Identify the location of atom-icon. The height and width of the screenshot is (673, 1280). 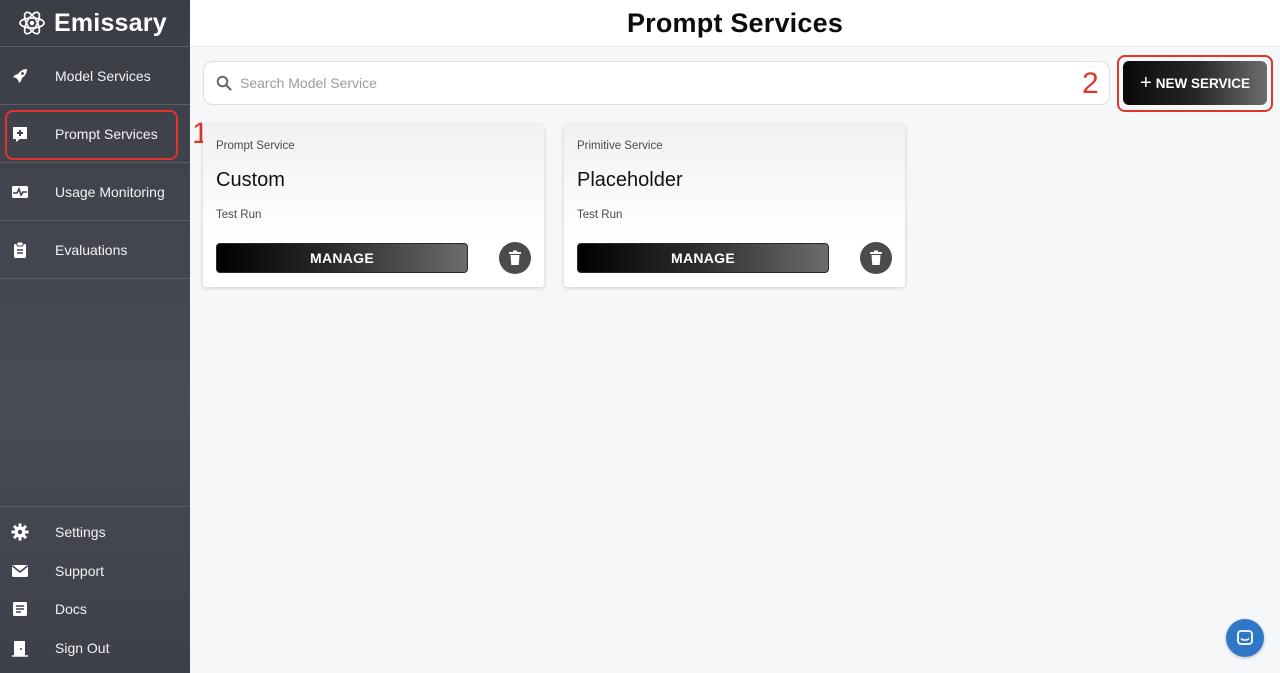
(32, 23).